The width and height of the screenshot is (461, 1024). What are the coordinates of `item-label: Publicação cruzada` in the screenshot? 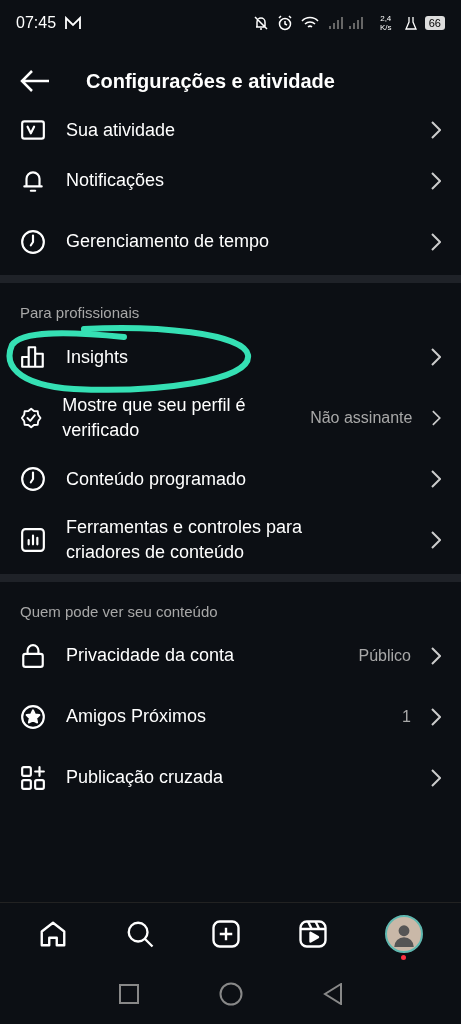 It's located at (145, 777).